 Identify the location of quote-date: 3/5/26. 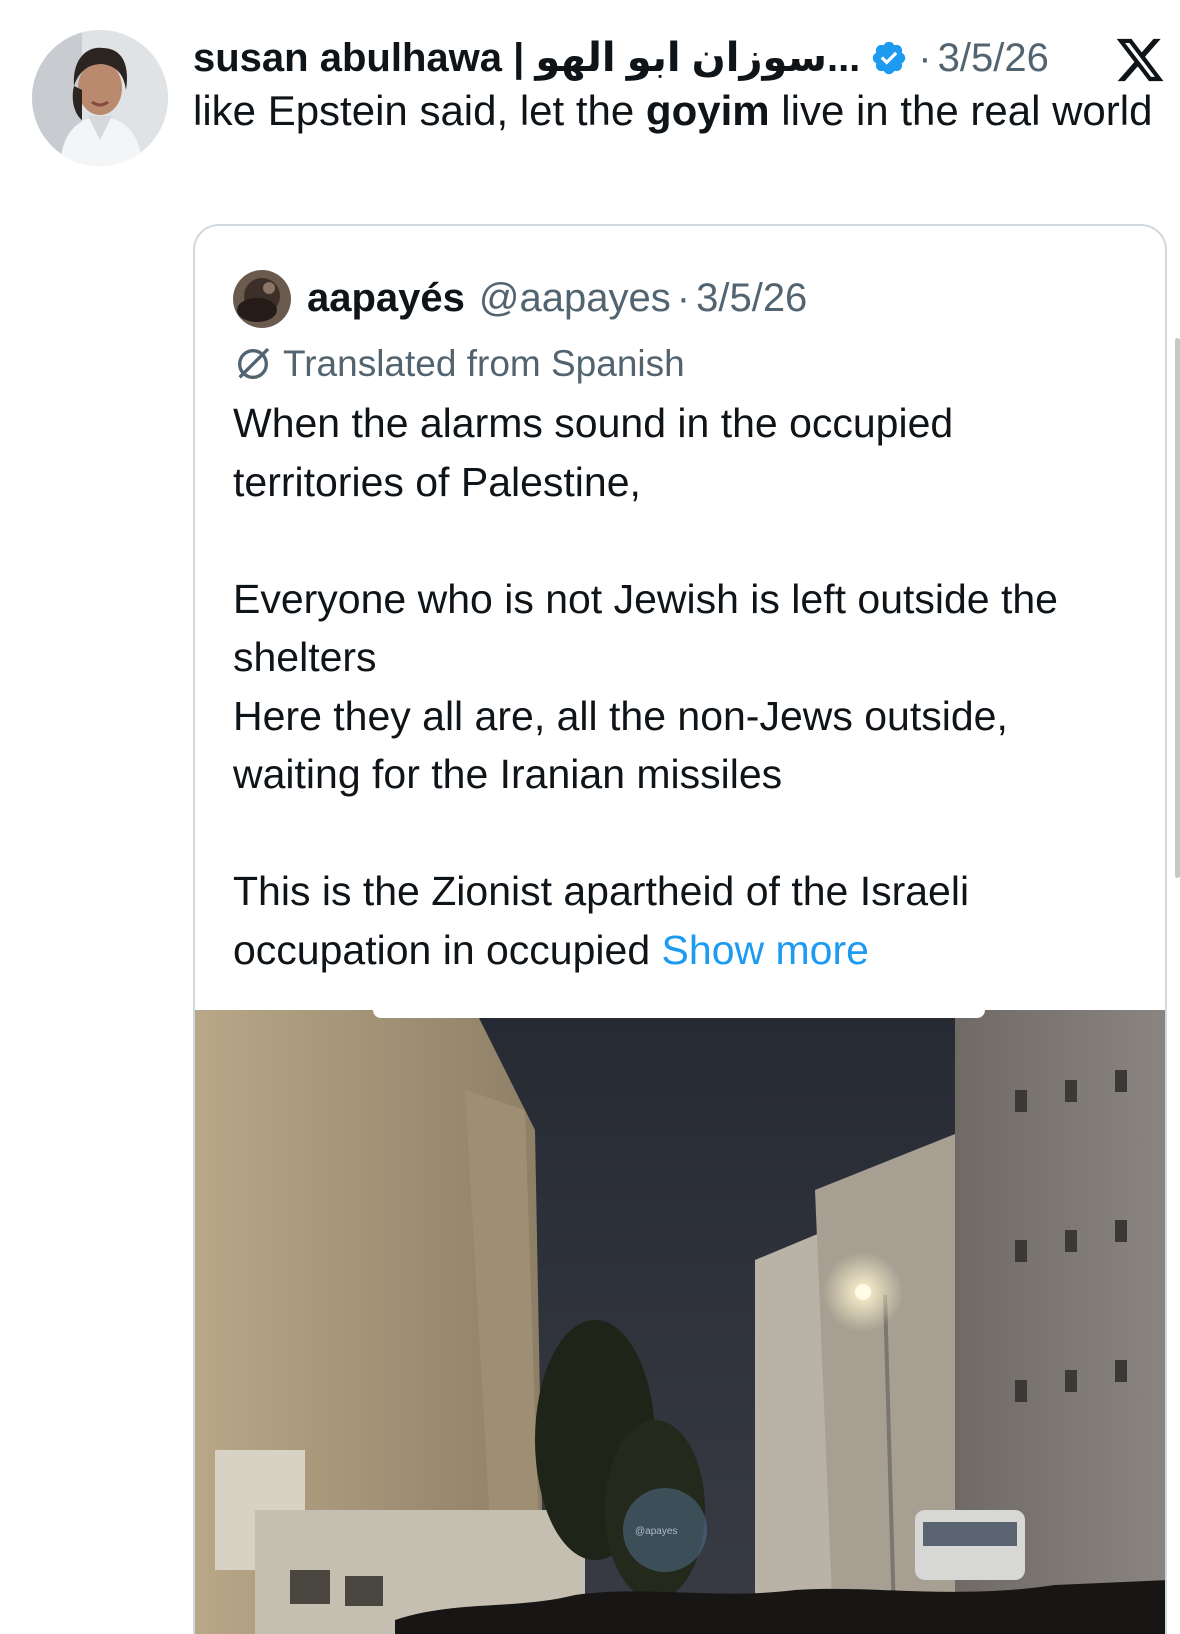
(751, 298).